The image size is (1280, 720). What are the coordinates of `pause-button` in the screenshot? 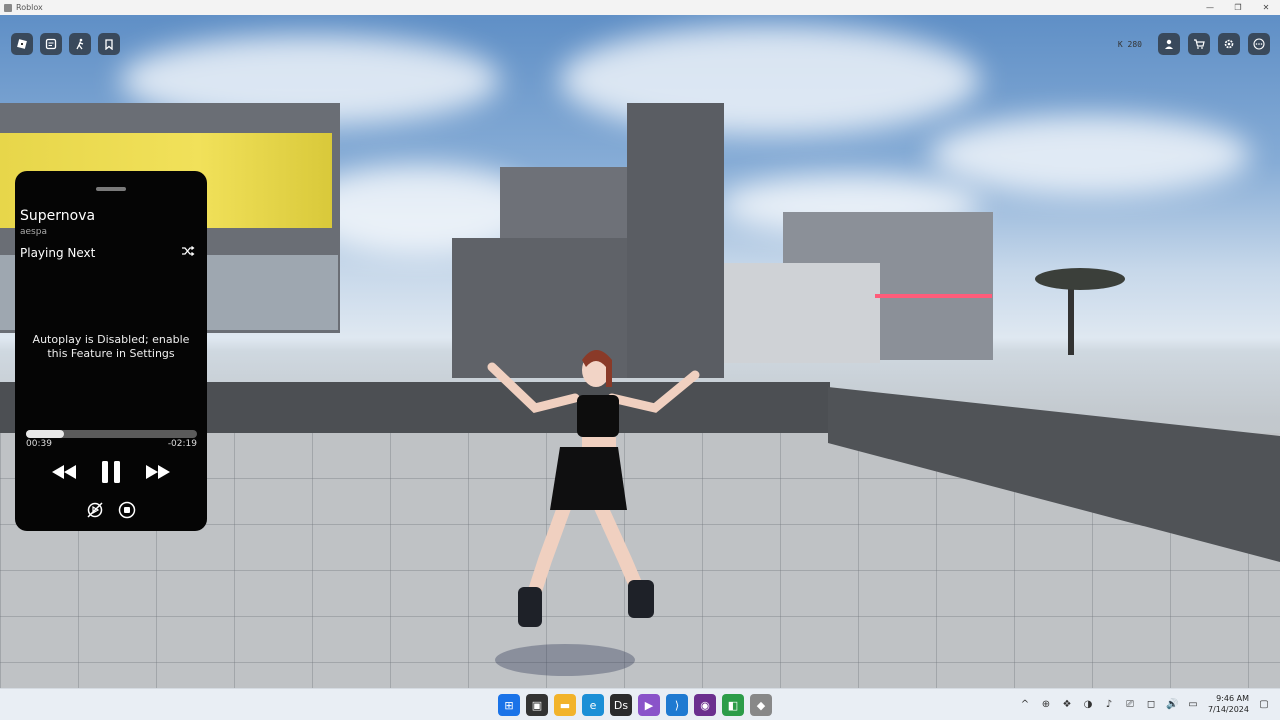 It's located at (111, 472).